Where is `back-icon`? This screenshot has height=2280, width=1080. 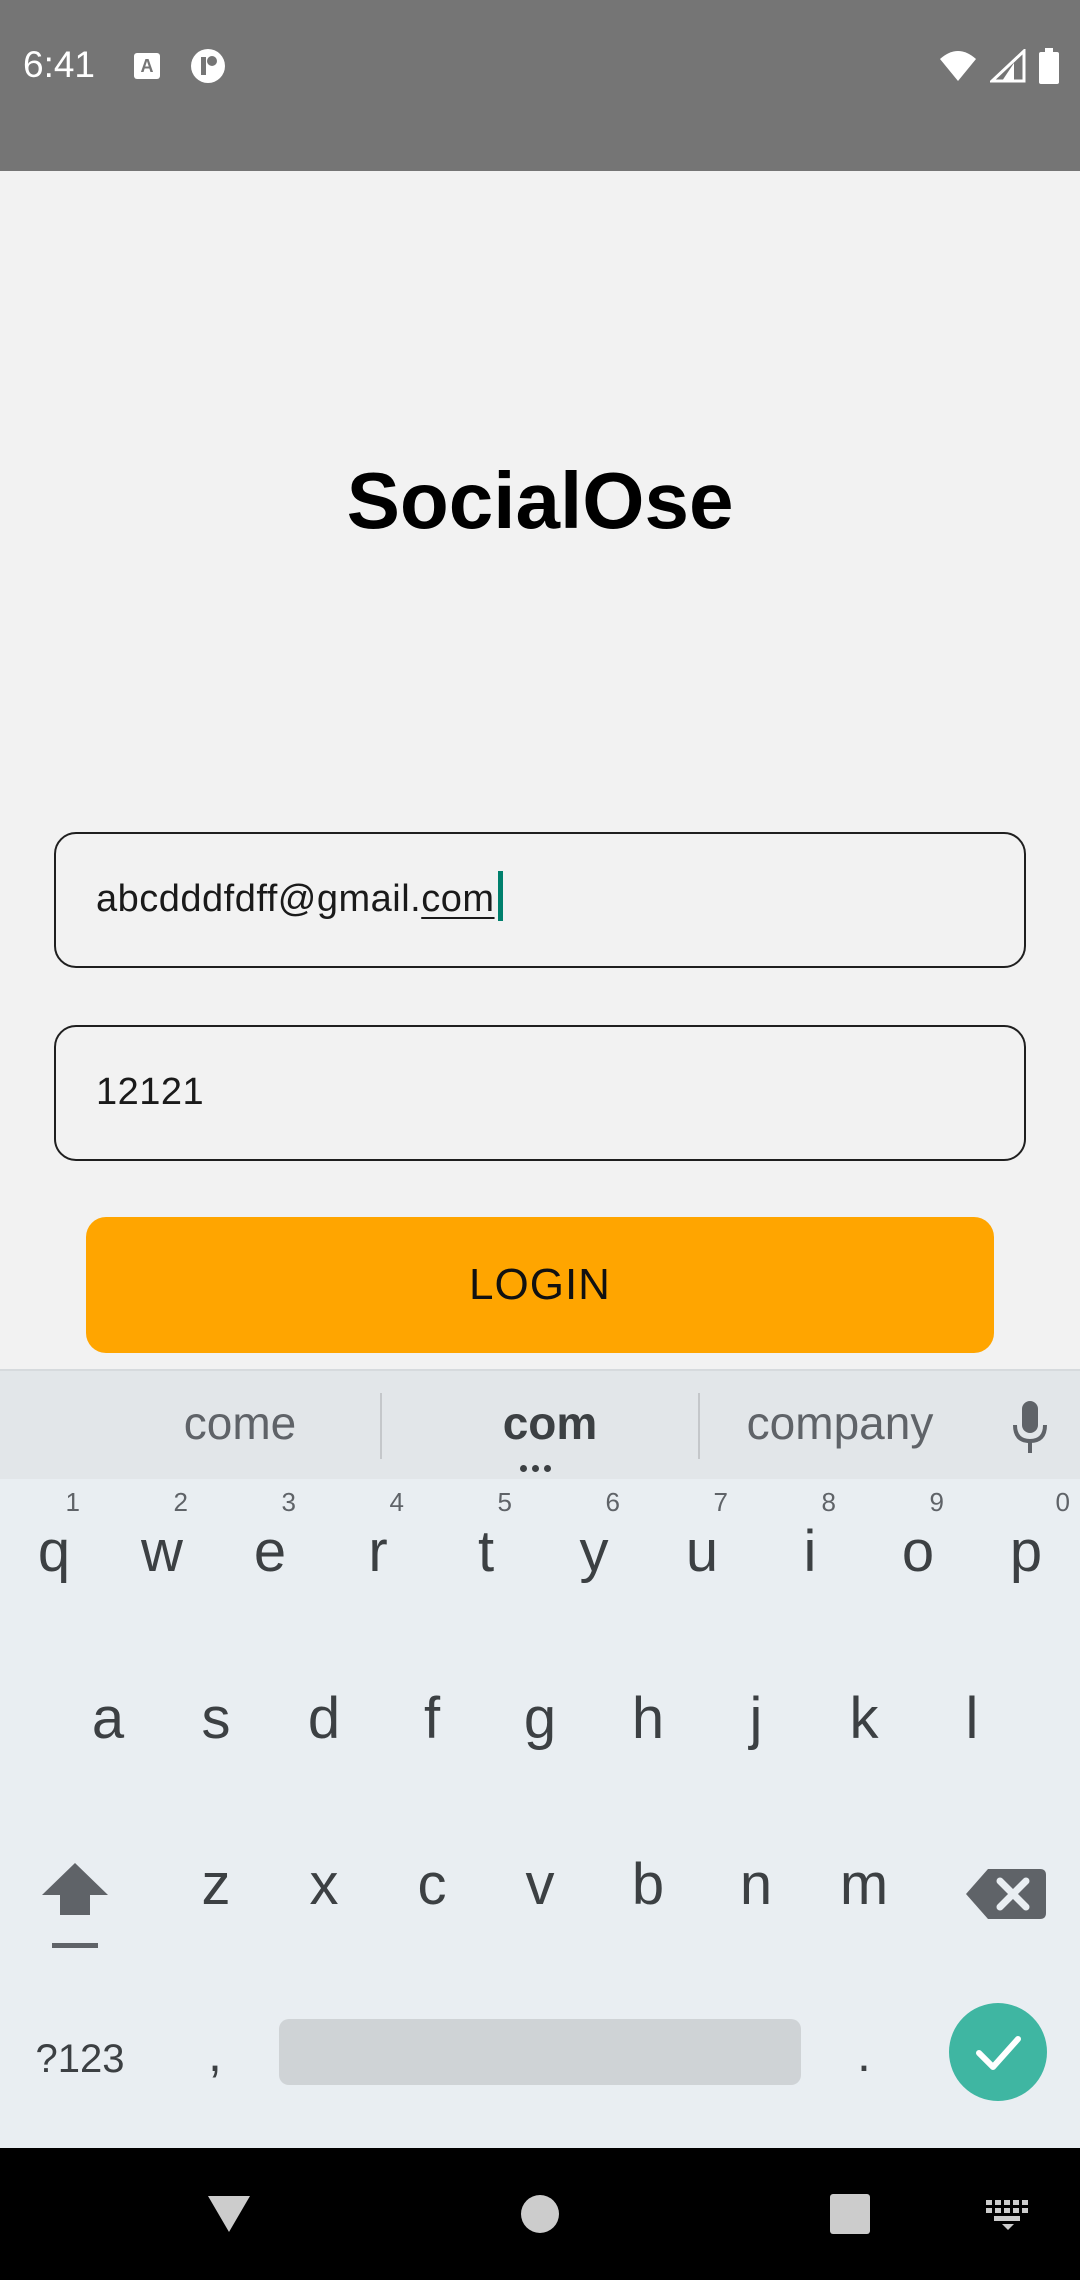 back-icon is located at coordinates (229, 2213).